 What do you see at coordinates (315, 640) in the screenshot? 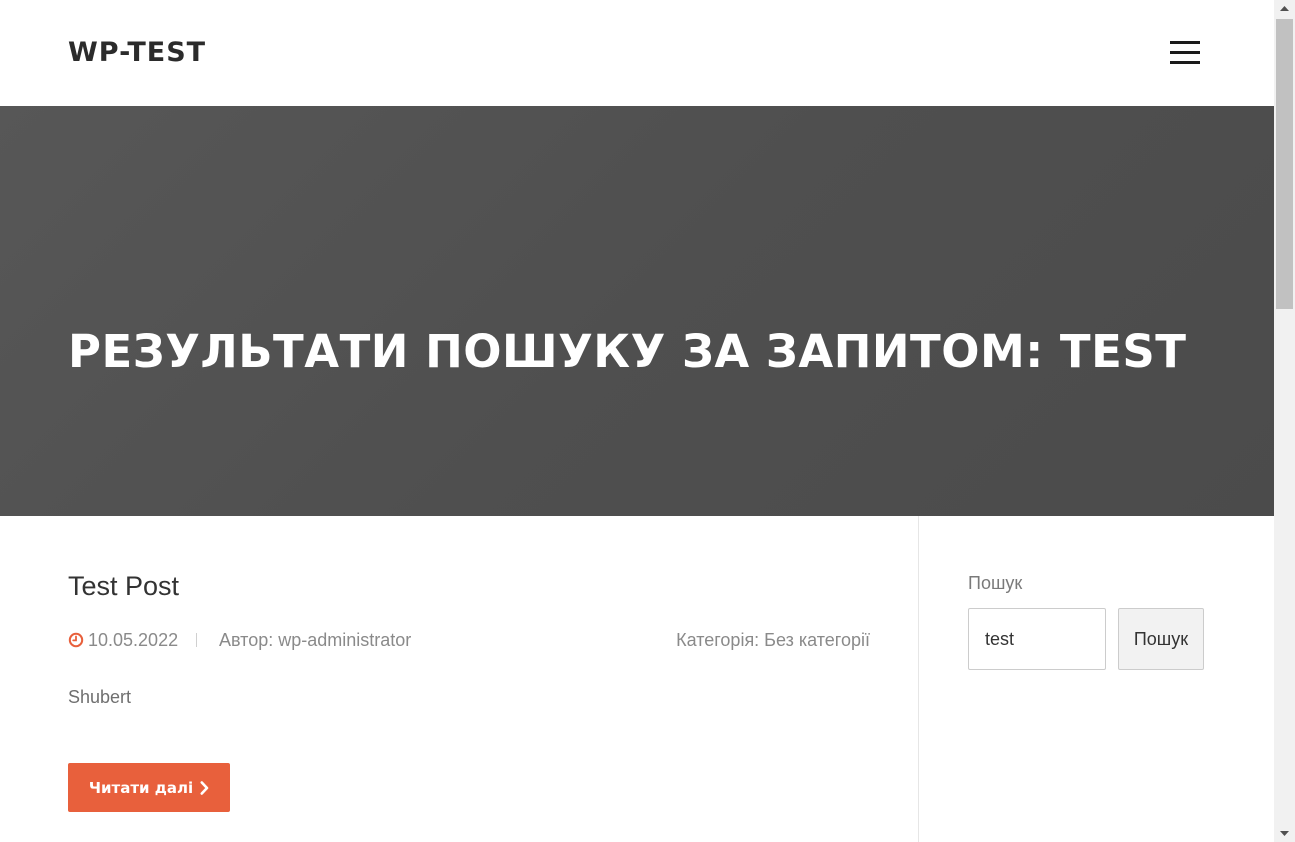
I see `post-author-link: Автор: wp-administrator` at bounding box center [315, 640].